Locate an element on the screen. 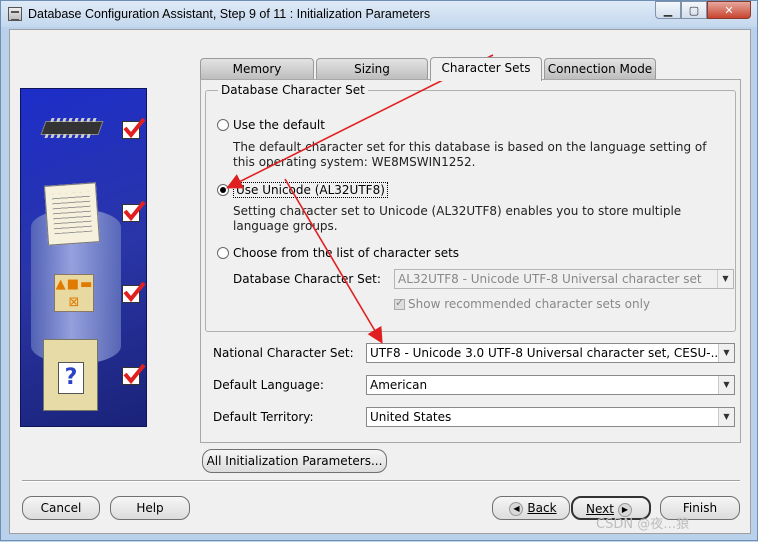 The image size is (758, 542). help-button: Help is located at coordinates (150, 508).